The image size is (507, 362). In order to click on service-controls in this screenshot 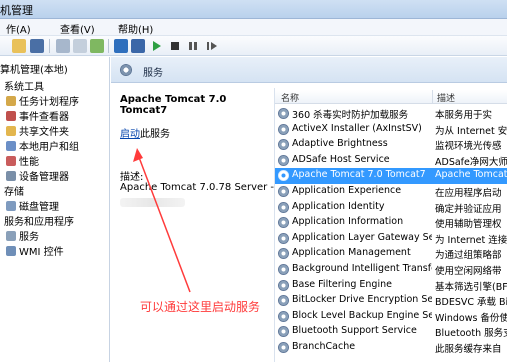, I will do `click(185, 46)`.